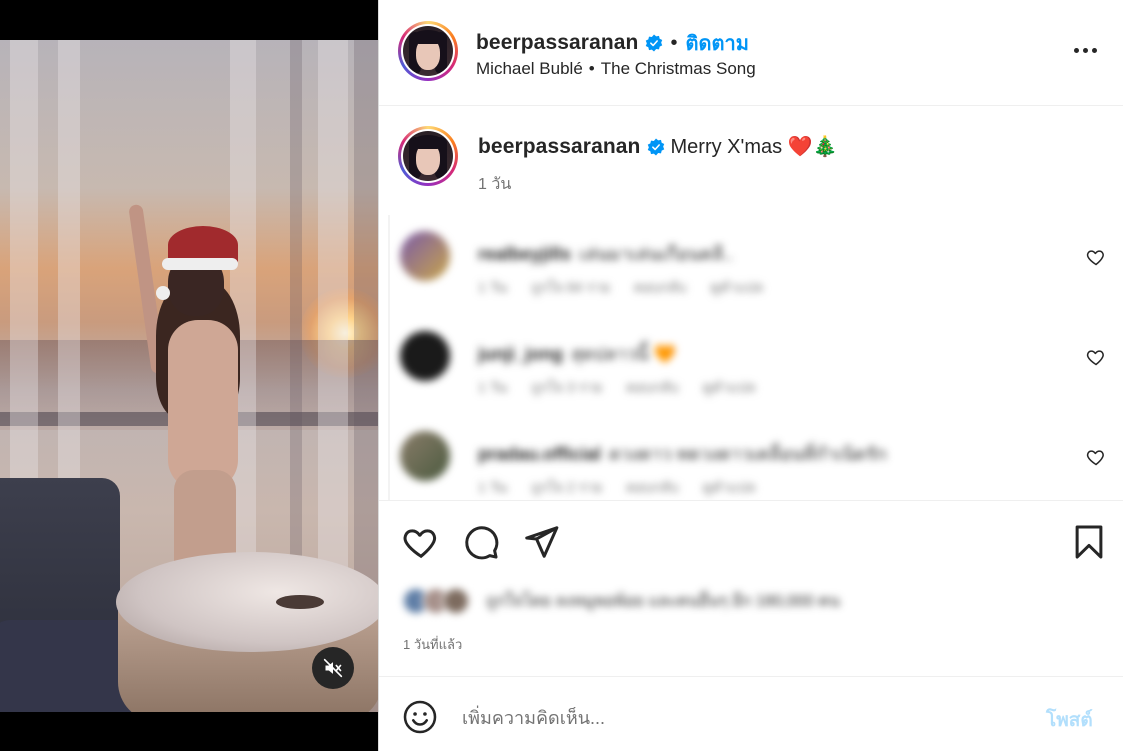 Image resolution: width=1123 pixels, height=751 pixels. I want to click on post-timestamp: 1 วันที่แล้ว, so click(433, 644).